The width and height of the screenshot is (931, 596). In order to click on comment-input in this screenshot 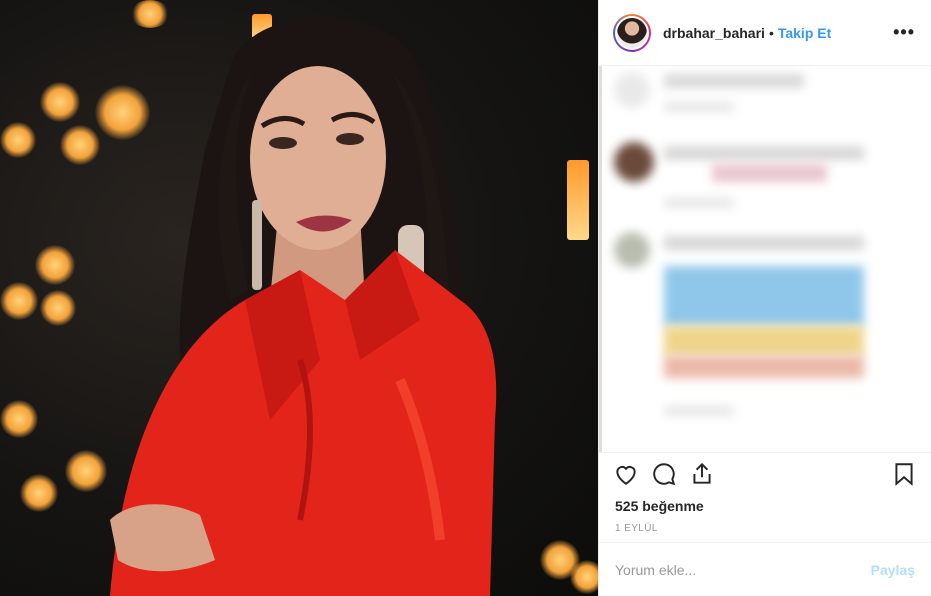, I will do `click(743, 569)`.